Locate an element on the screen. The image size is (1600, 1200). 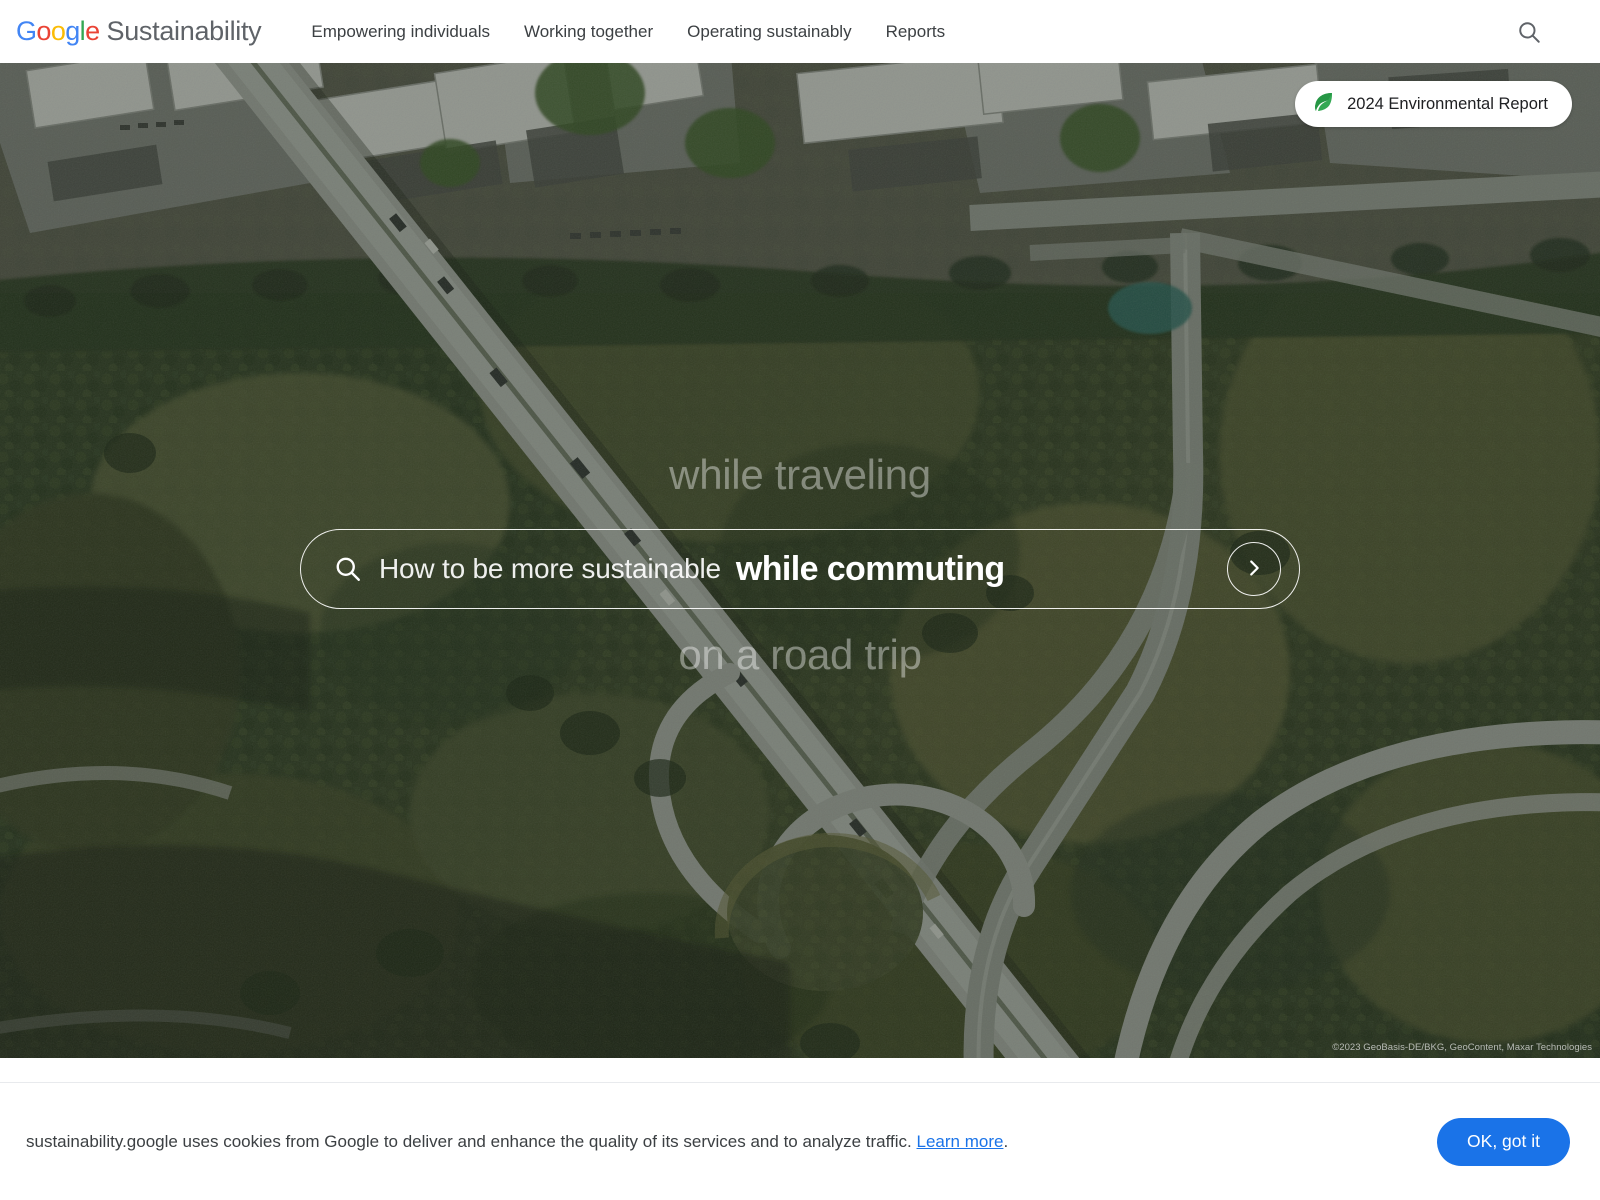
search-prefix-text: How to be more sustainable is located at coordinates (550, 568).